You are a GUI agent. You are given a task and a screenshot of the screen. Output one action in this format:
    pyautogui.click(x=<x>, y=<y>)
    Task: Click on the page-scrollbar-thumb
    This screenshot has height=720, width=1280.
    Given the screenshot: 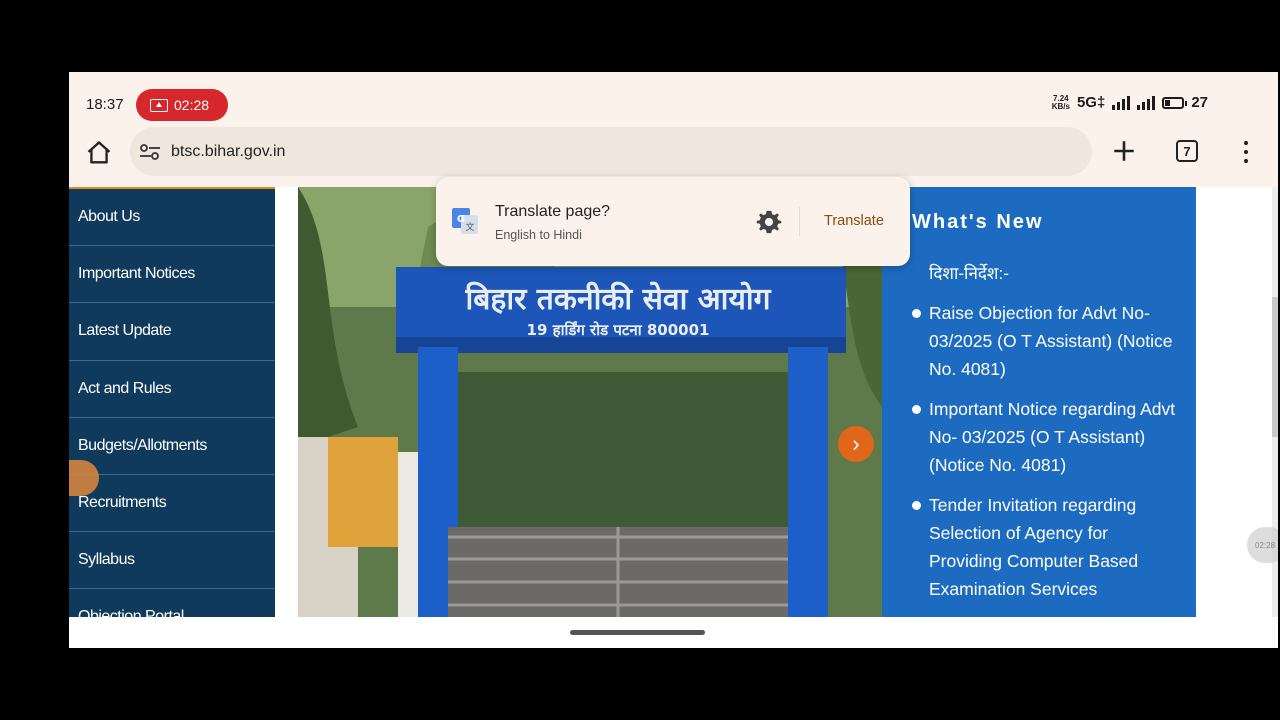 What is the action you would take?
    pyautogui.click(x=1275, y=367)
    